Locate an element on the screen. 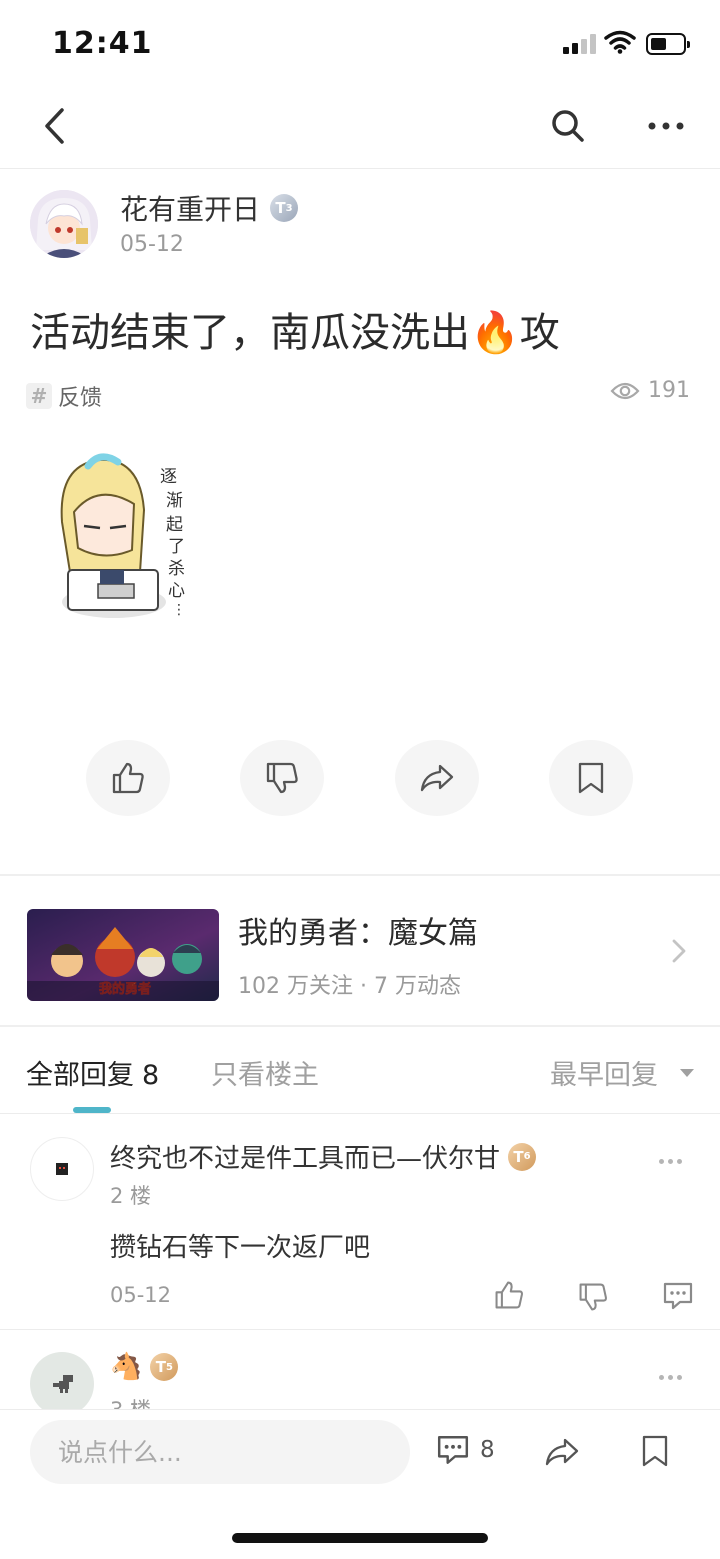  like-button is located at coordinates (128, 778).